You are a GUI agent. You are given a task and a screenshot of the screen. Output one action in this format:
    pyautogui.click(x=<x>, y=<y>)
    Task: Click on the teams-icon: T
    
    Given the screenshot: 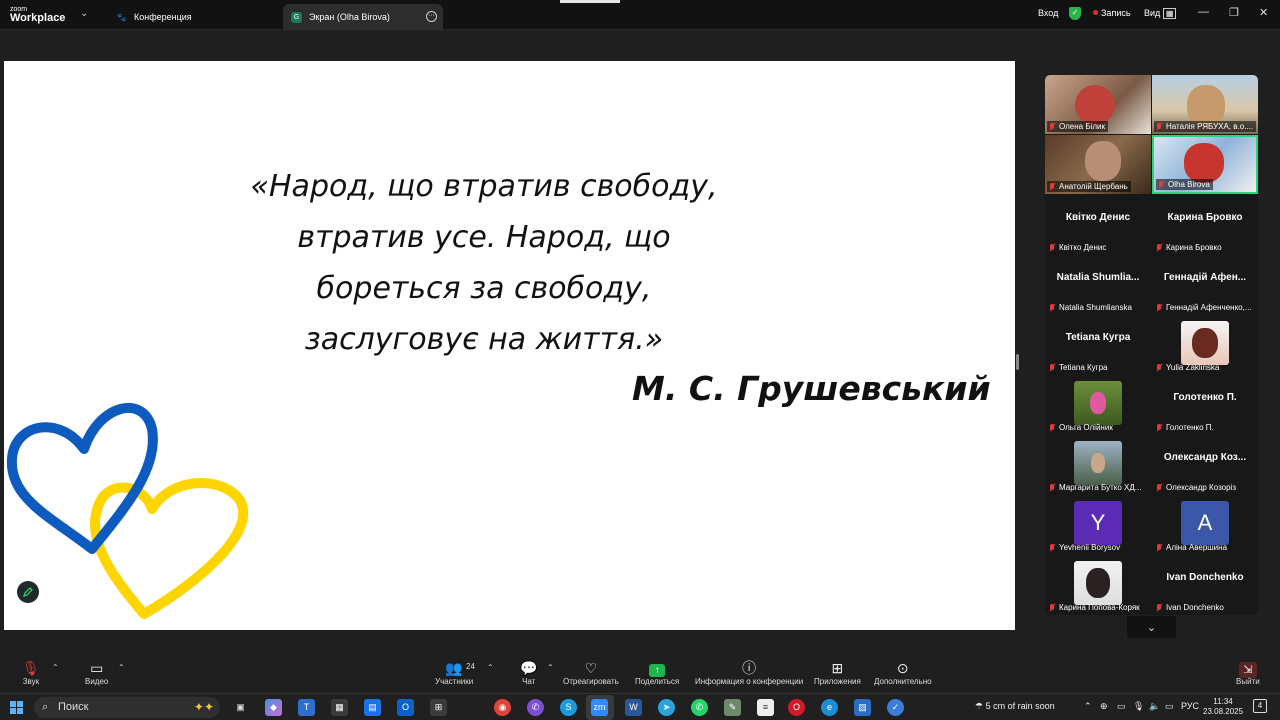 What is the action you would take?
    pyautogui.click(x=306, y=707)
    